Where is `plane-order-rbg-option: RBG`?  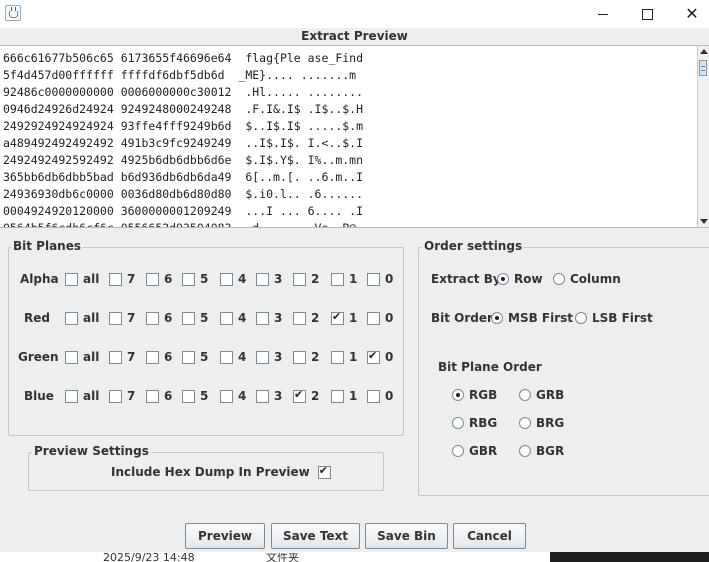
plane-order-rbg-option: RBG is located at coordinates (474, 423).